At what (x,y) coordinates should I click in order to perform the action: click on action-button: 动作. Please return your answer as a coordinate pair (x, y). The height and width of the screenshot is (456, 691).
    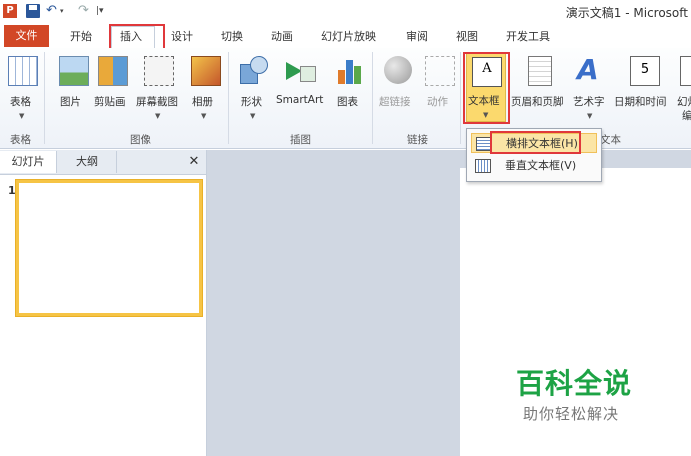
    Looking at the image, I should click on (439, 90).